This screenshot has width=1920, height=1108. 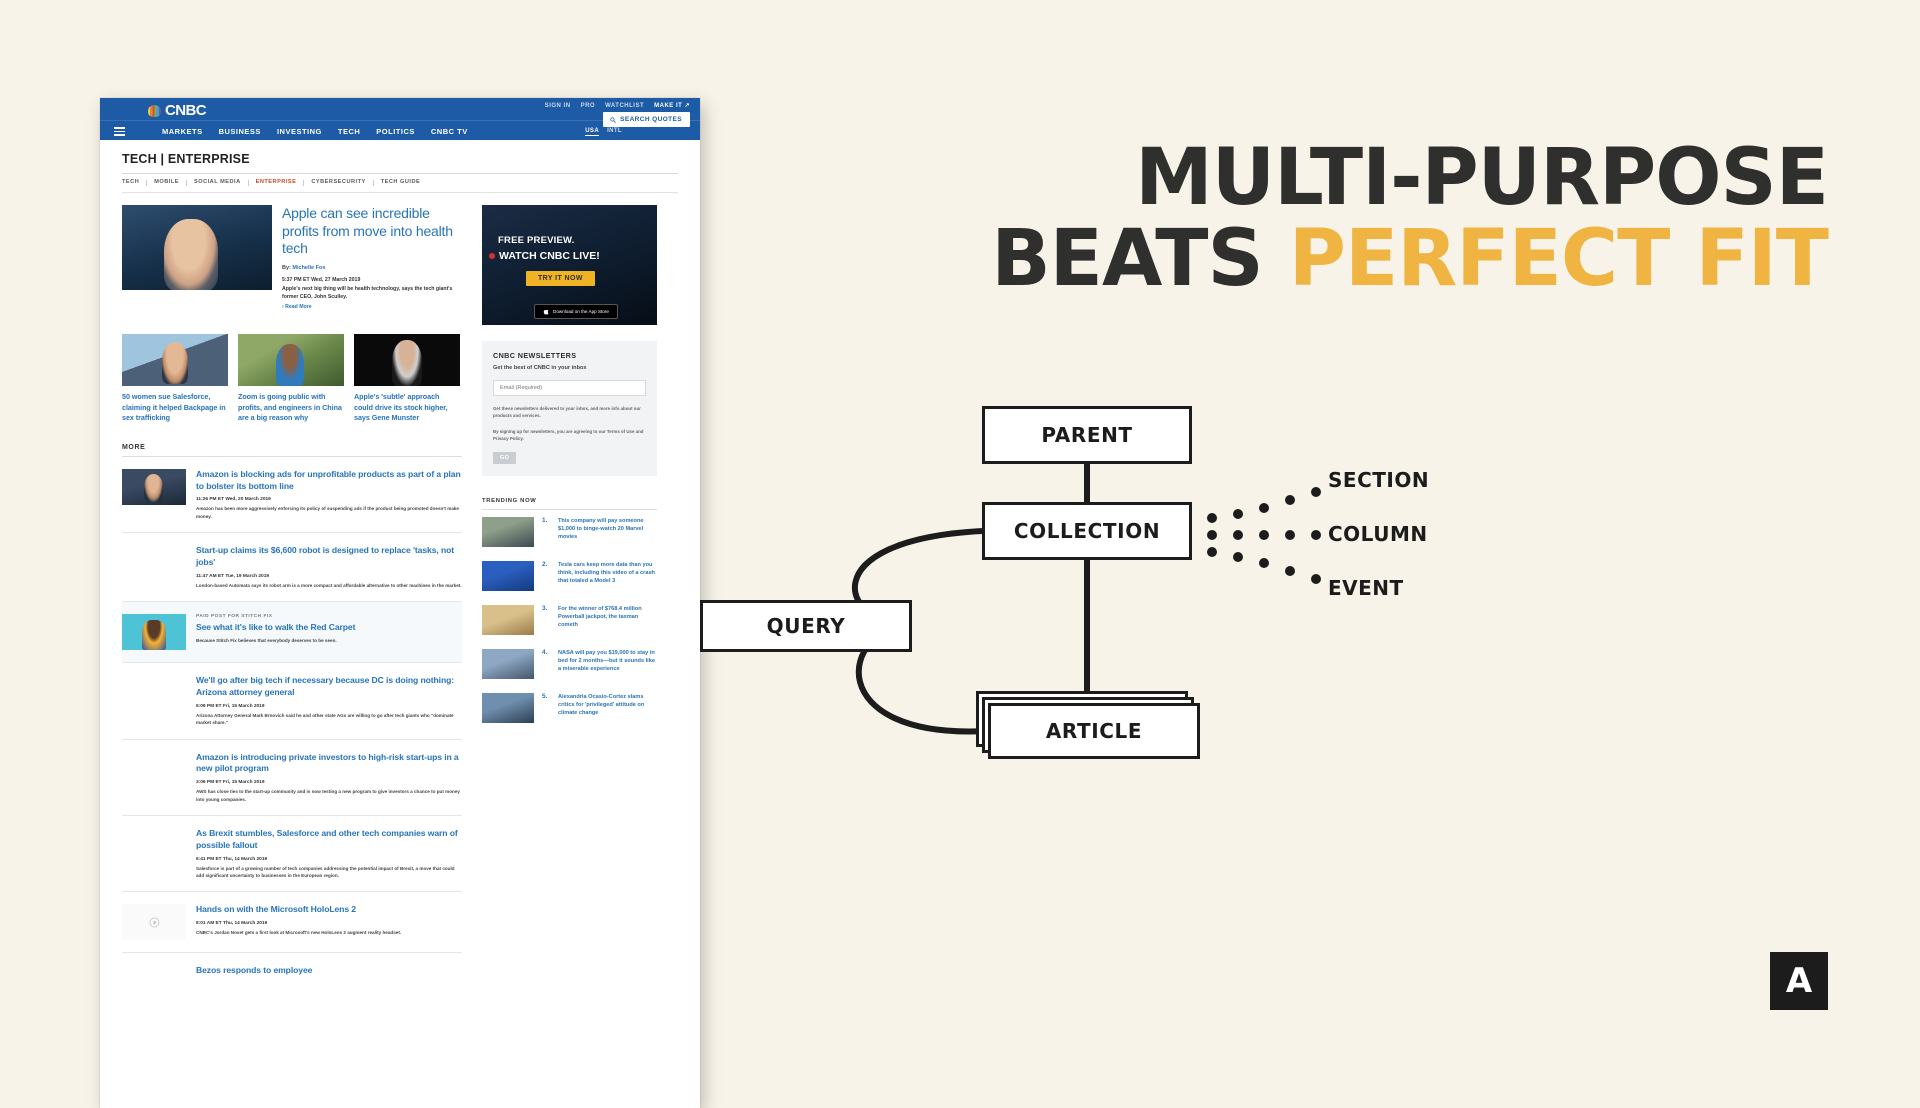 What do you see at coordinates (1094, 731) in the screenshot?
I see `diagram-node-article: ARTICLE` at bounding box center [1094, 731].